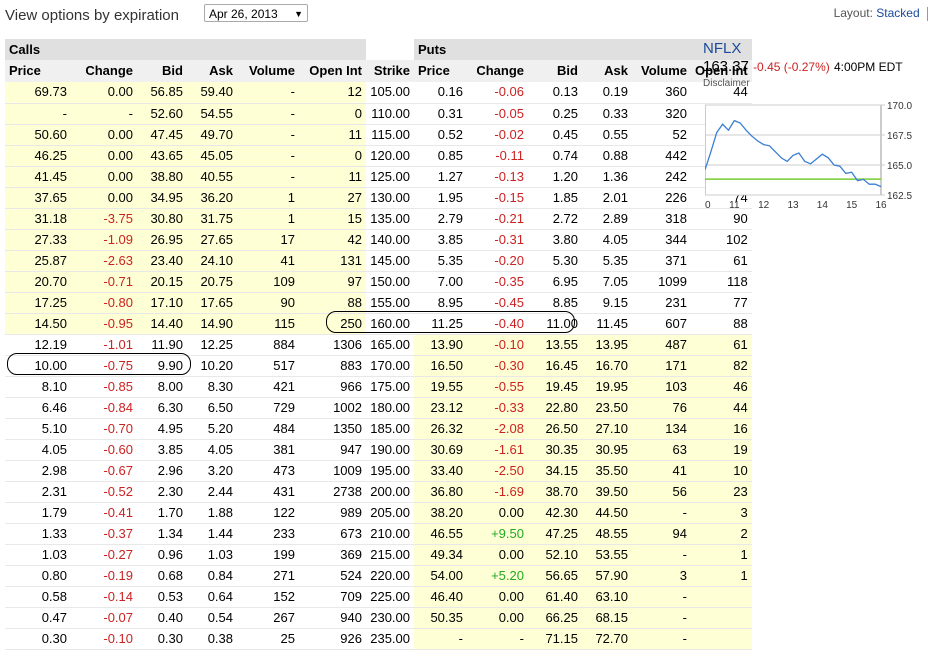  Describe the element at coordinates (38, 345) in the screenshot. I see `table-cell: 12.19` at that location.